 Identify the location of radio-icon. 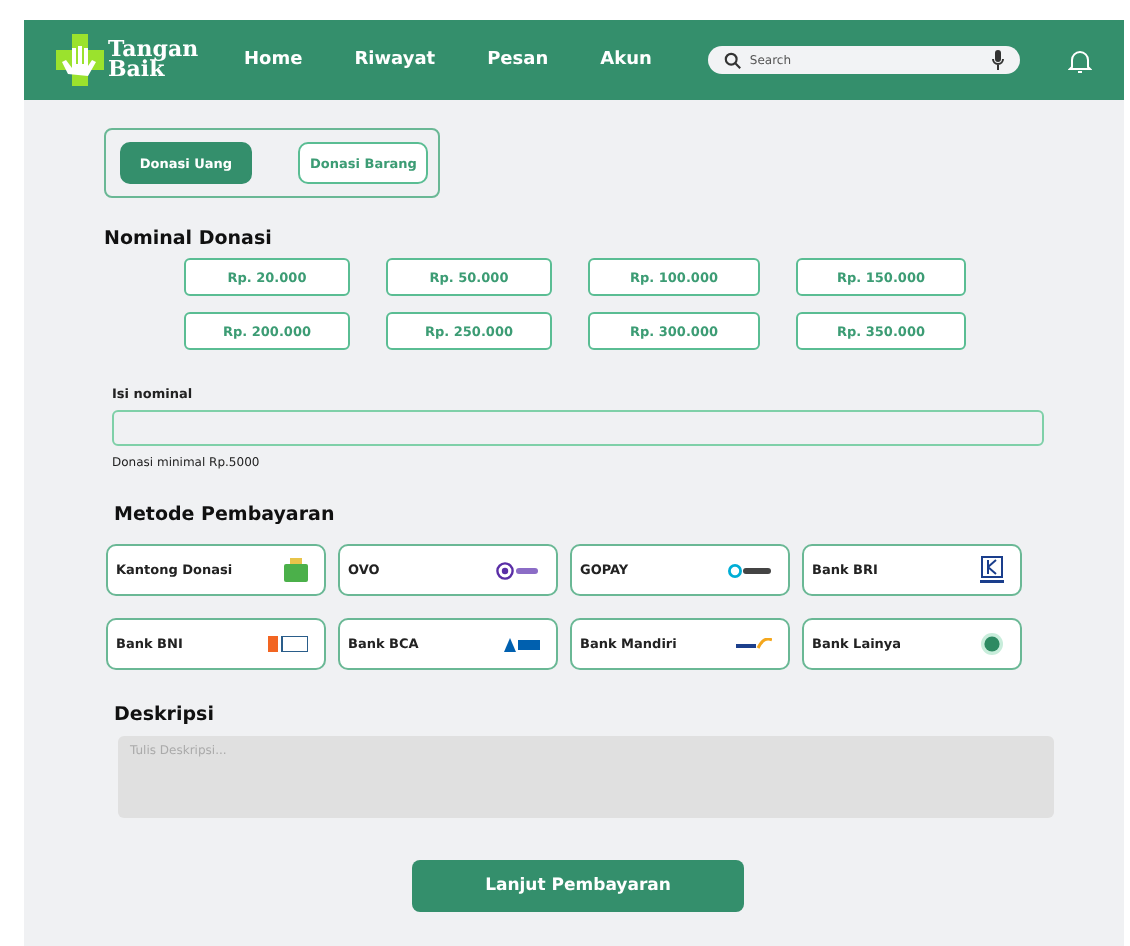
(992, 644).